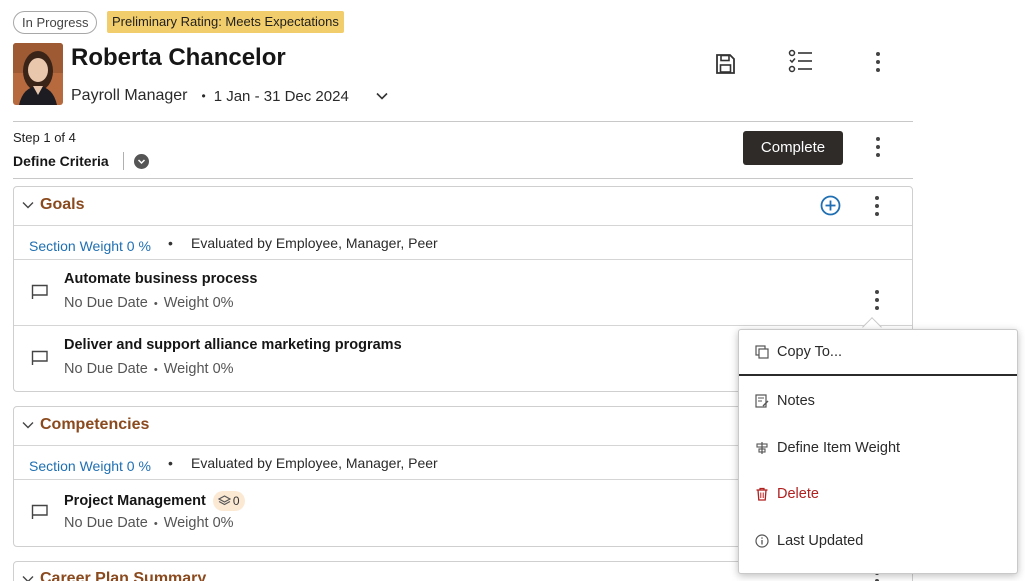 The image size is (1025, 581). What do you see at coordinates (123, 575) in the screenshot?
I see `section-title: Career Plan Summary` at bounding box center [123, 575].